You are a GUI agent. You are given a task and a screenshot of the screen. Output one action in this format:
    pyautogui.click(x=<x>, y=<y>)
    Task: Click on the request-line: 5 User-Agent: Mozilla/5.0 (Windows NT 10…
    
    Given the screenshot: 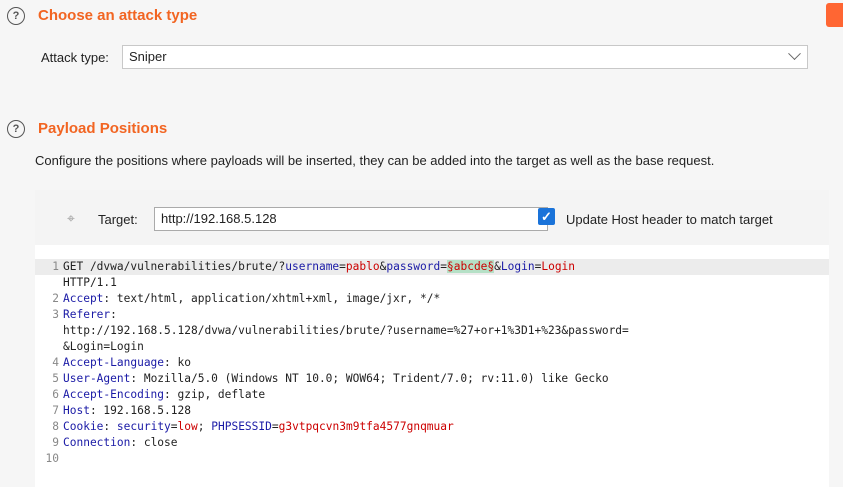 What is the action you would take?
    pyautogui.click(x=432, y=379)
    